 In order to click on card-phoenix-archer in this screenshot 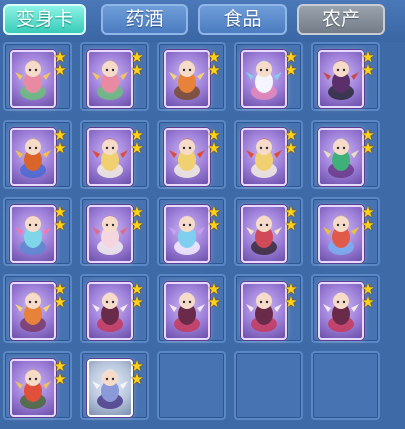, I will do `click(341, 234)`.